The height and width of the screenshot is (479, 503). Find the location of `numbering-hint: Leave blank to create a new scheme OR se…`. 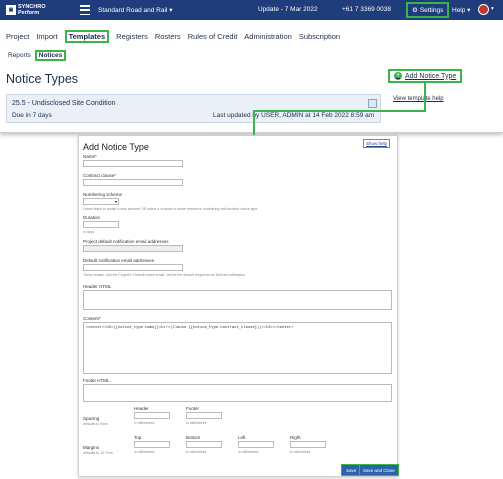

numbering-hint: Leave blank to create a new scheme OR se… is located at coordinates (171, 209).